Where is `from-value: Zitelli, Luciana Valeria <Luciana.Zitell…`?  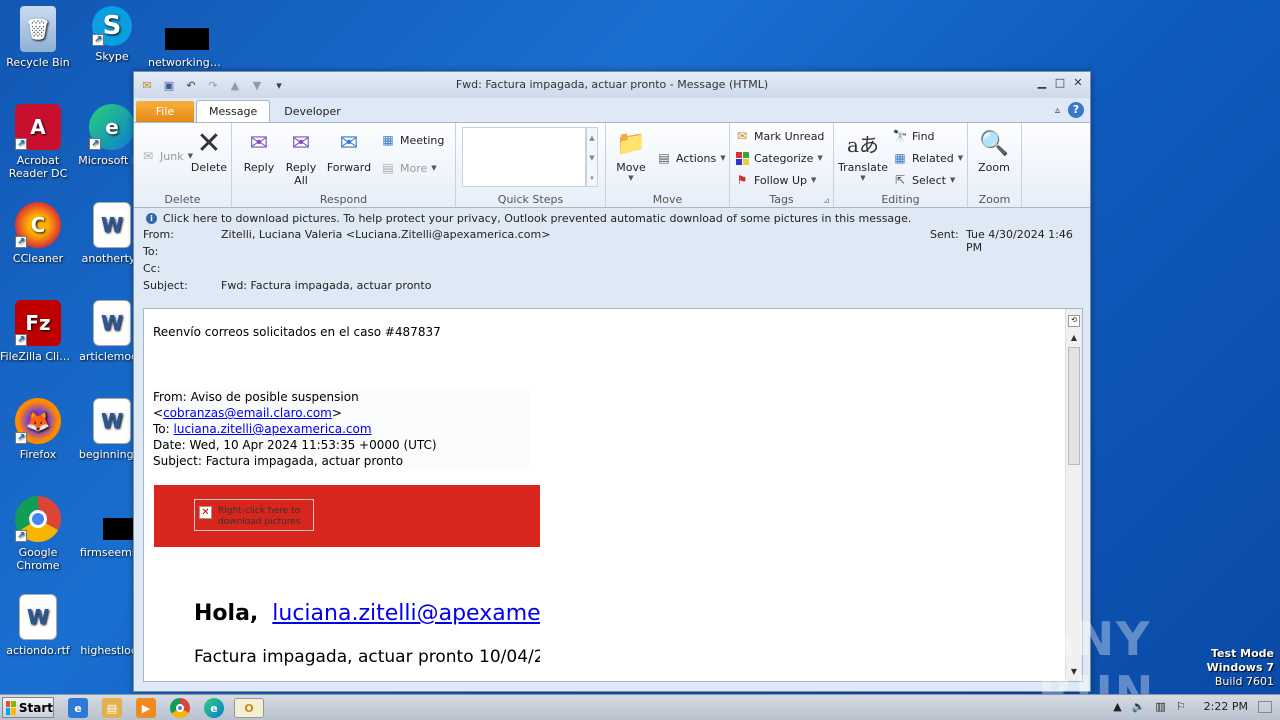 from-value: Zitelli, Luciana Valeria <Luciana.Zitell… is located at coordinates (385, 234).